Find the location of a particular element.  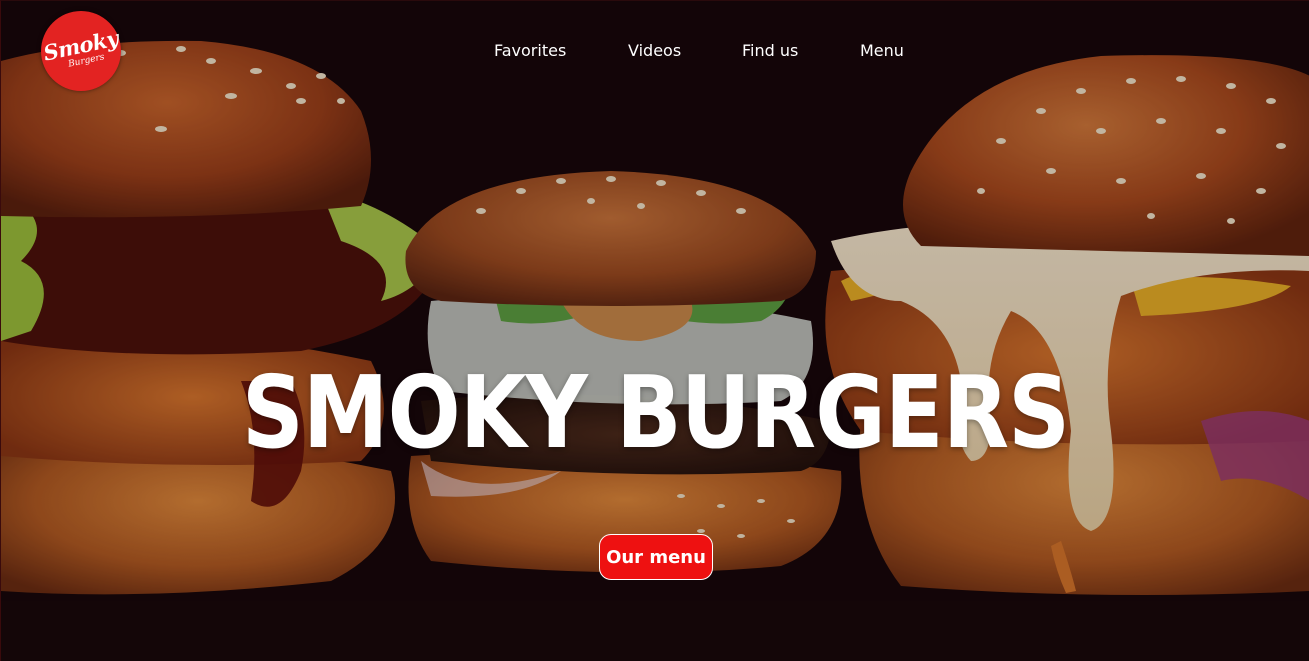

main-nav: Favorites Videos Find us Menu is located at coordinates (655, 51).